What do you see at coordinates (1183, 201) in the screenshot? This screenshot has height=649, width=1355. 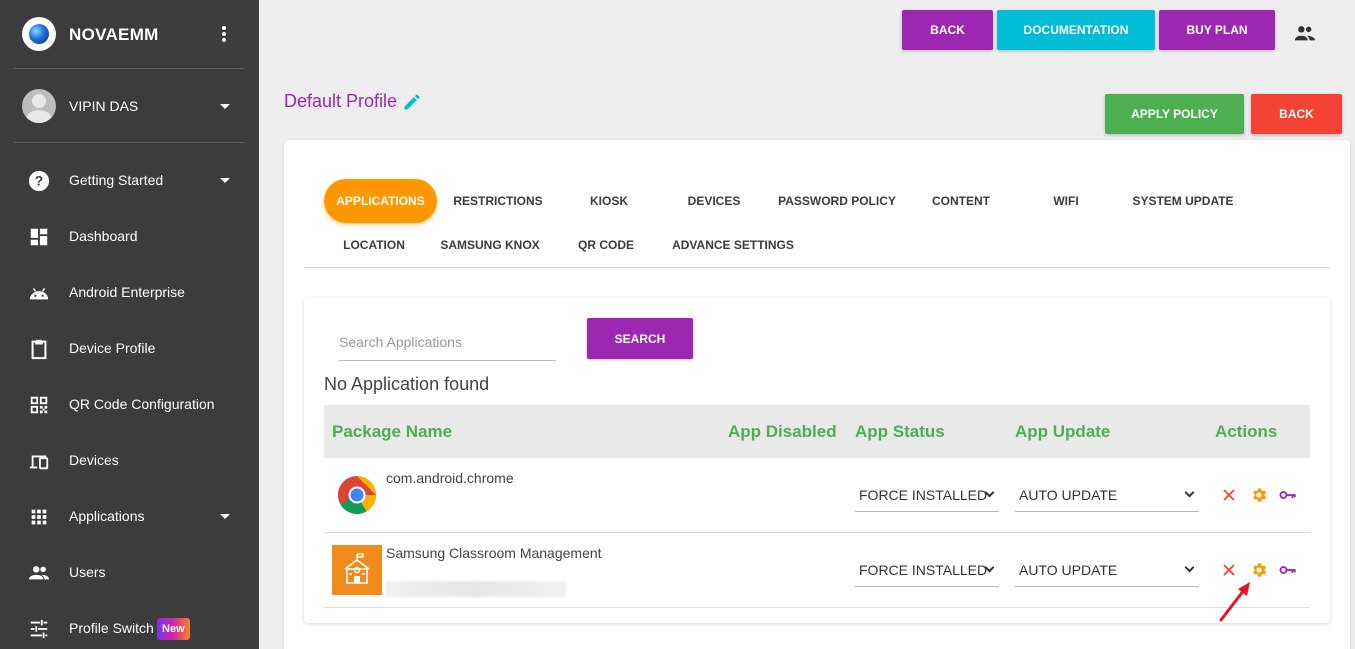 I see `tab-system-update: SYSTEM UPDATE` at bounding box center [1183, 201].